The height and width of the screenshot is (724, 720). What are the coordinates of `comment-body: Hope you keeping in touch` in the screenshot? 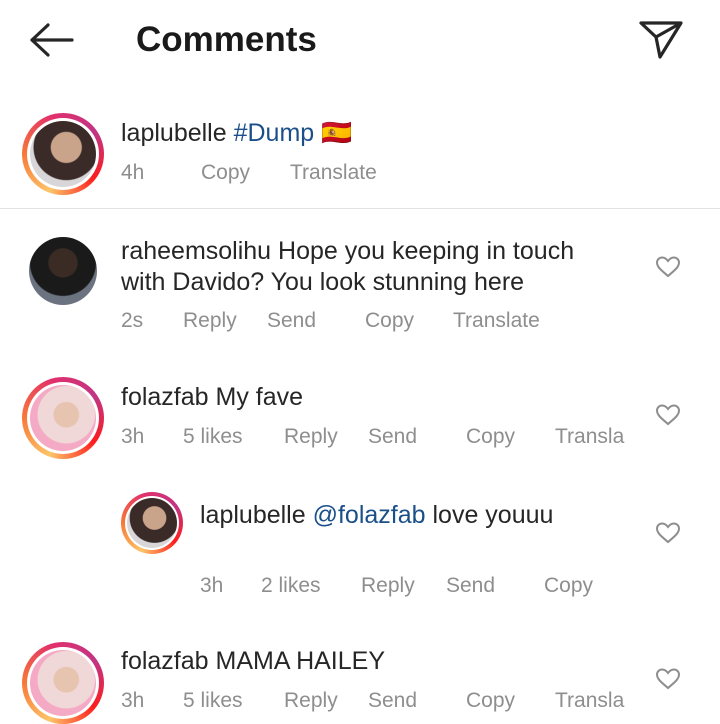 It's located at (426, 251).